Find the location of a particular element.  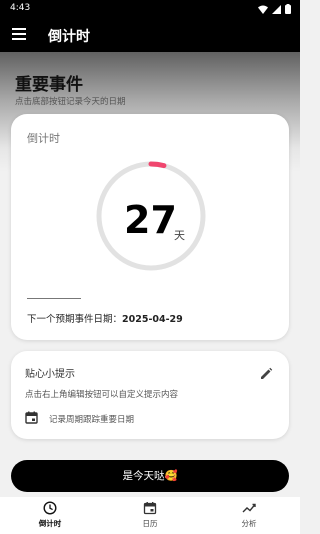

tip-text: 点击右上角编辑按钮可以自定义提示内容 is located at coordinates (102, 395).